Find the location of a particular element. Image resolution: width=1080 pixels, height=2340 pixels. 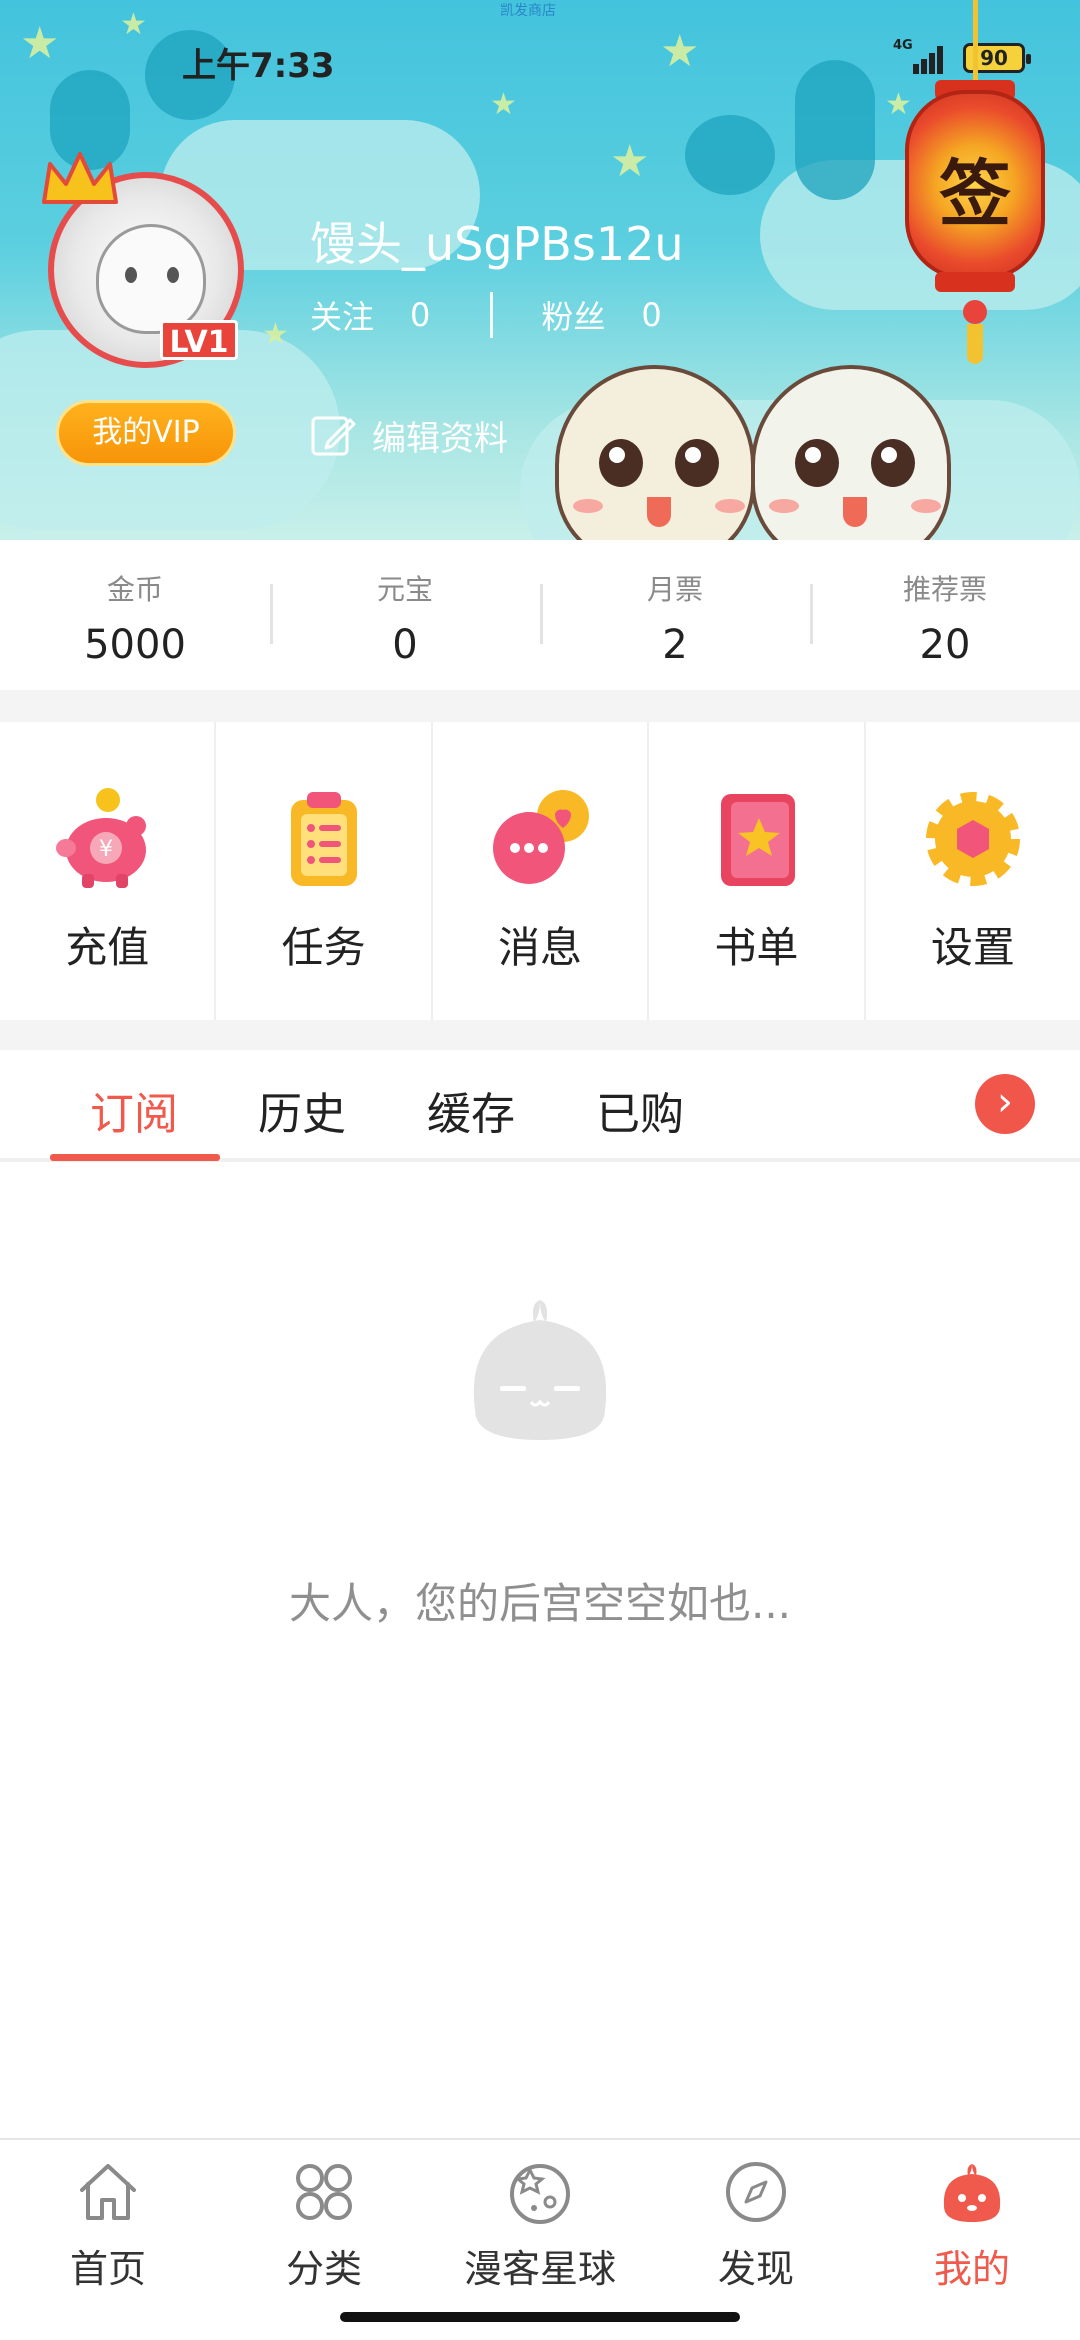

home-icon is located at coordinates (108, 2192).